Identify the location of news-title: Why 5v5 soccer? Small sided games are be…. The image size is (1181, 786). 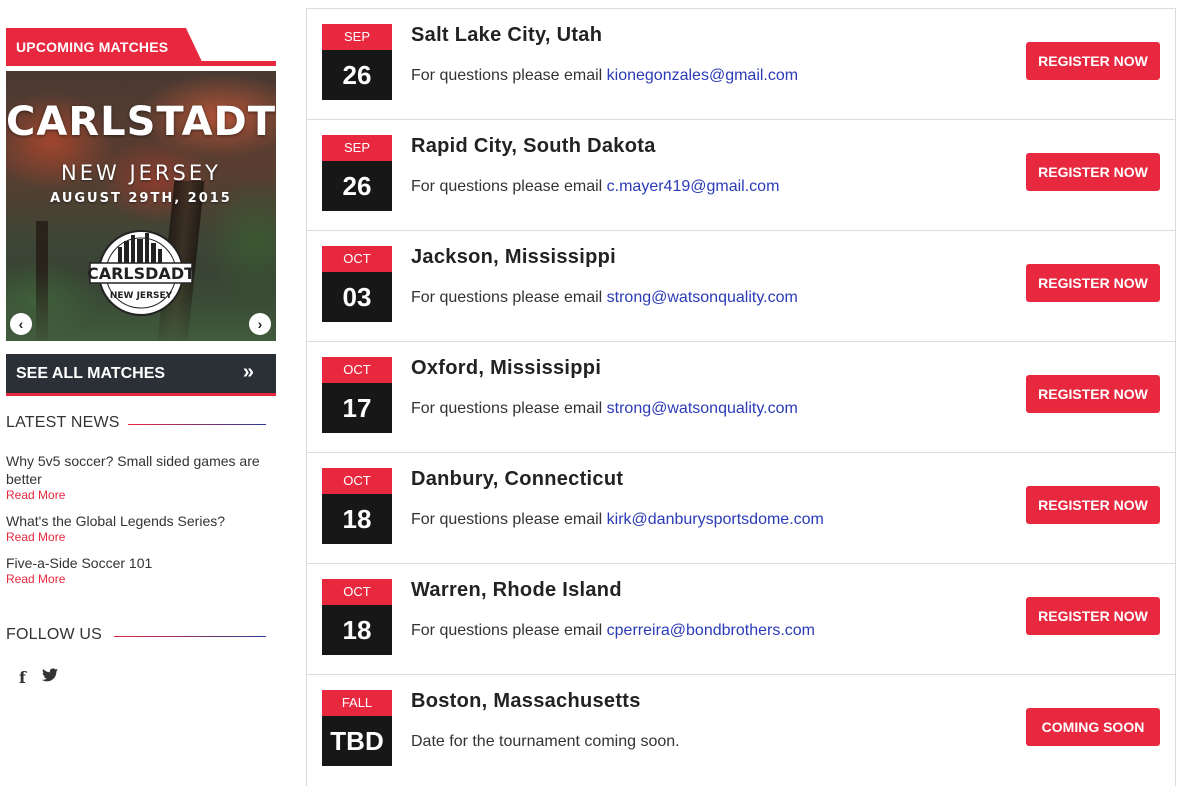
(141, 470).